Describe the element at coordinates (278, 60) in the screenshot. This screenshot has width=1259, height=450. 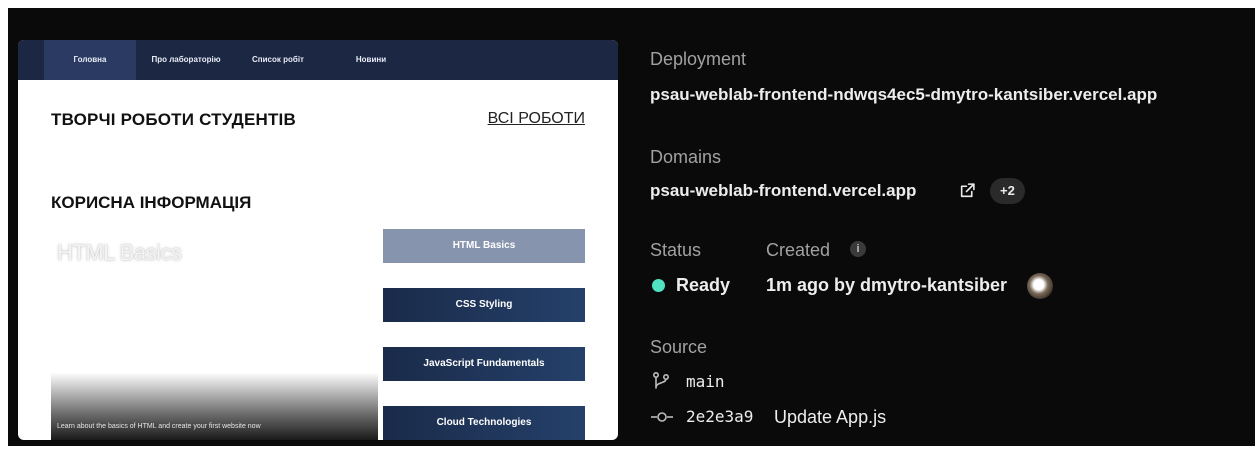
I see `preview-nav-works: Список робіт` at that location.